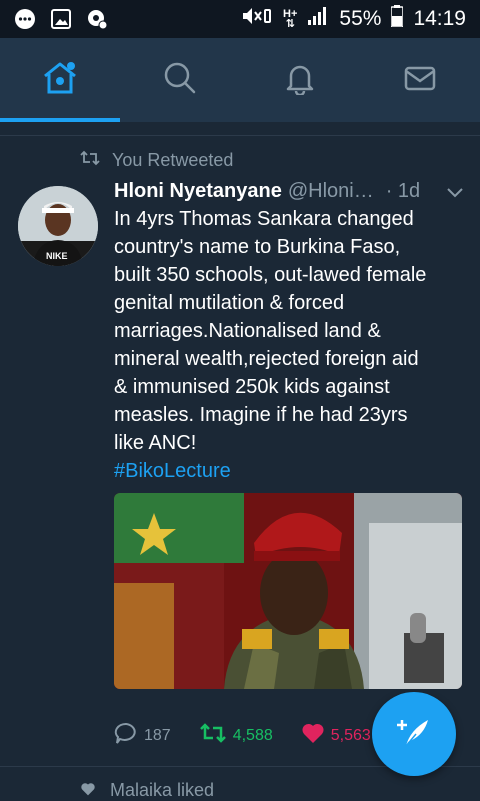 This screenshot has width=480, height=801. I want to click on bell-icon, so click(300, 80).